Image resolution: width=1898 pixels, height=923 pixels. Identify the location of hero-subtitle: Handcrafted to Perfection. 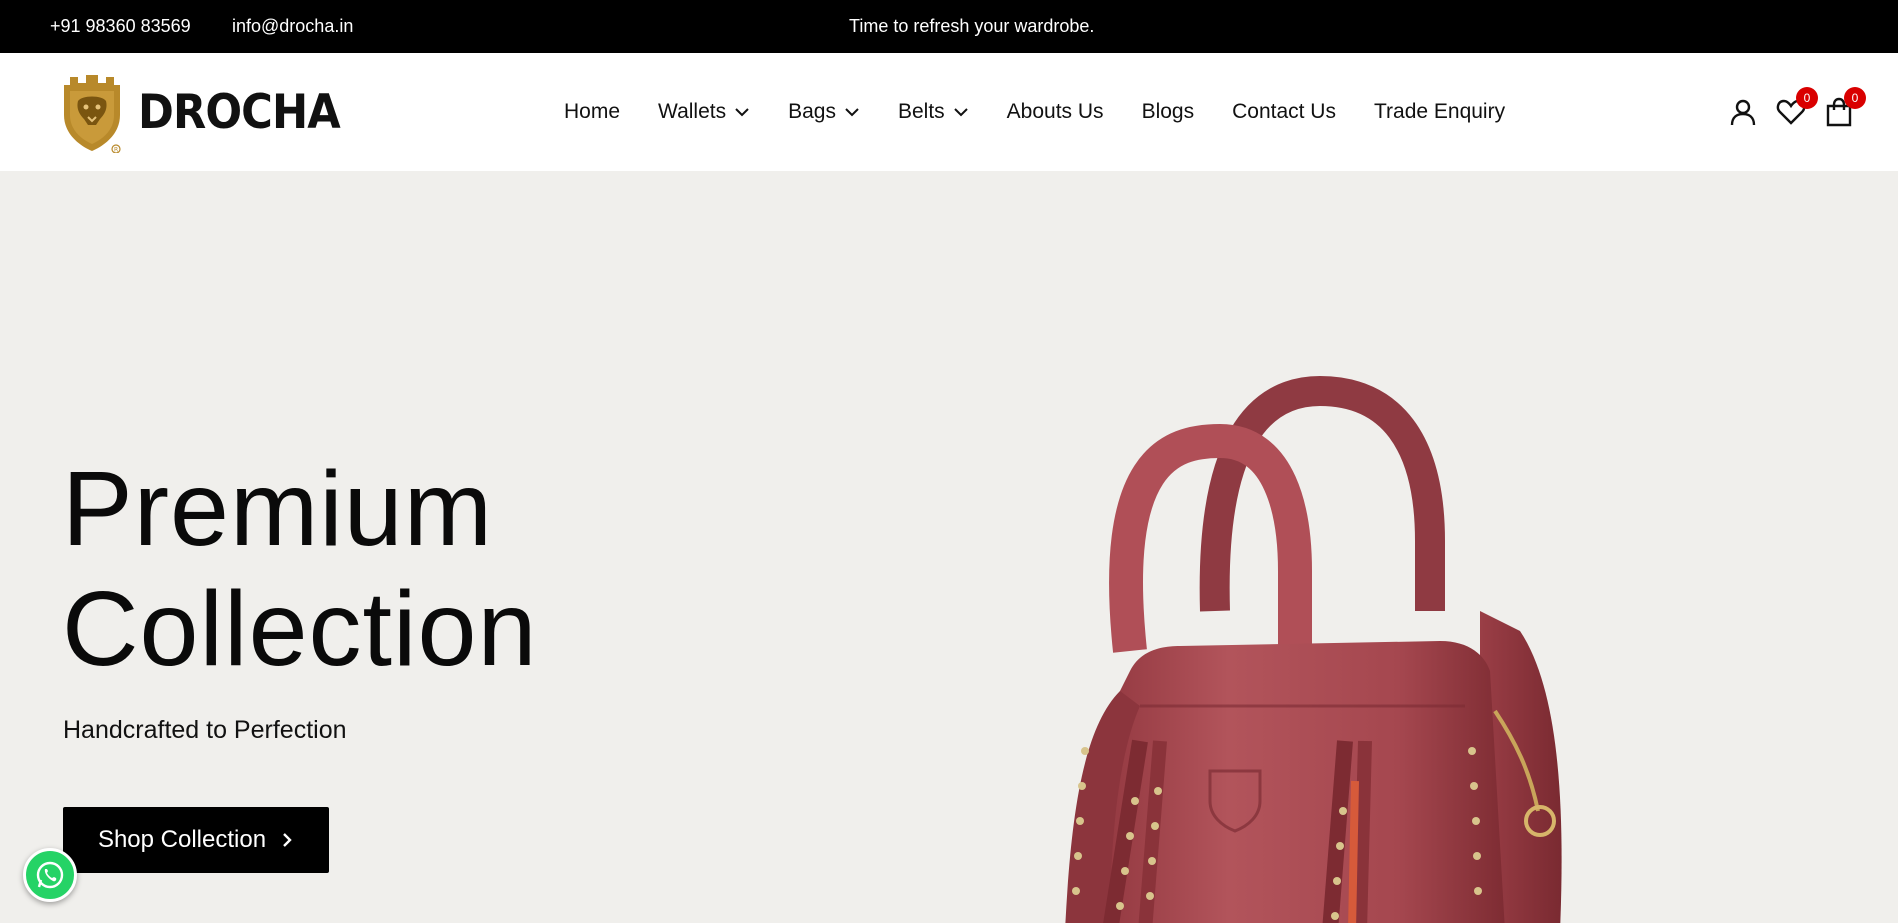
(205, 730).